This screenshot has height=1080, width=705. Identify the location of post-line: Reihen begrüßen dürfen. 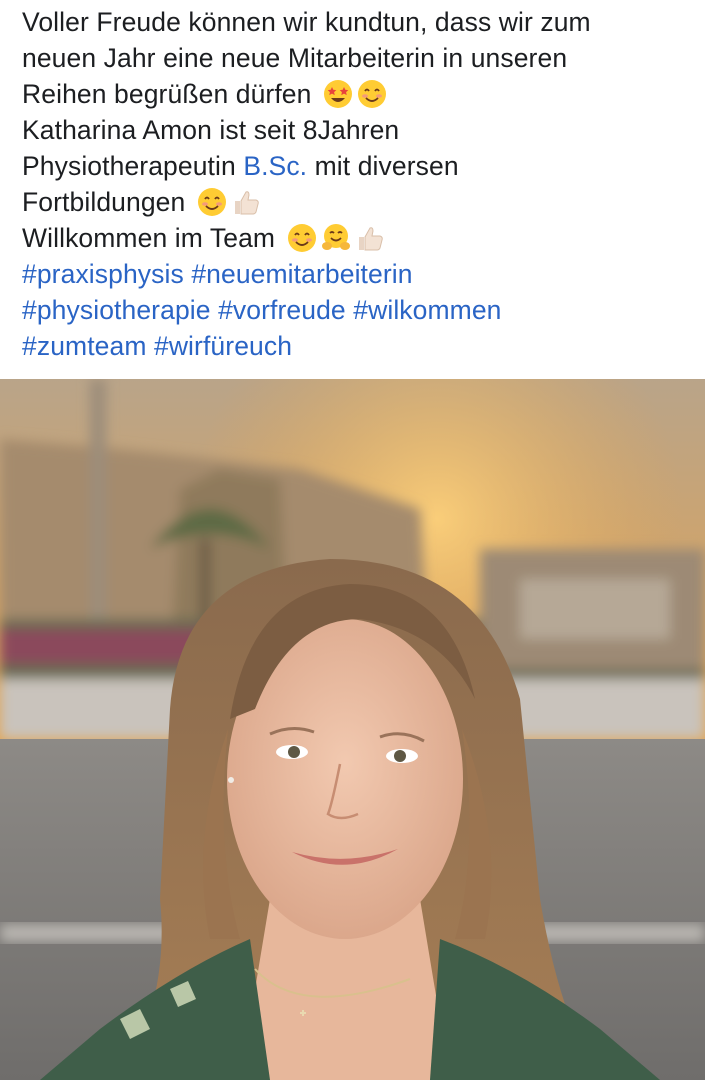
(357, 94).